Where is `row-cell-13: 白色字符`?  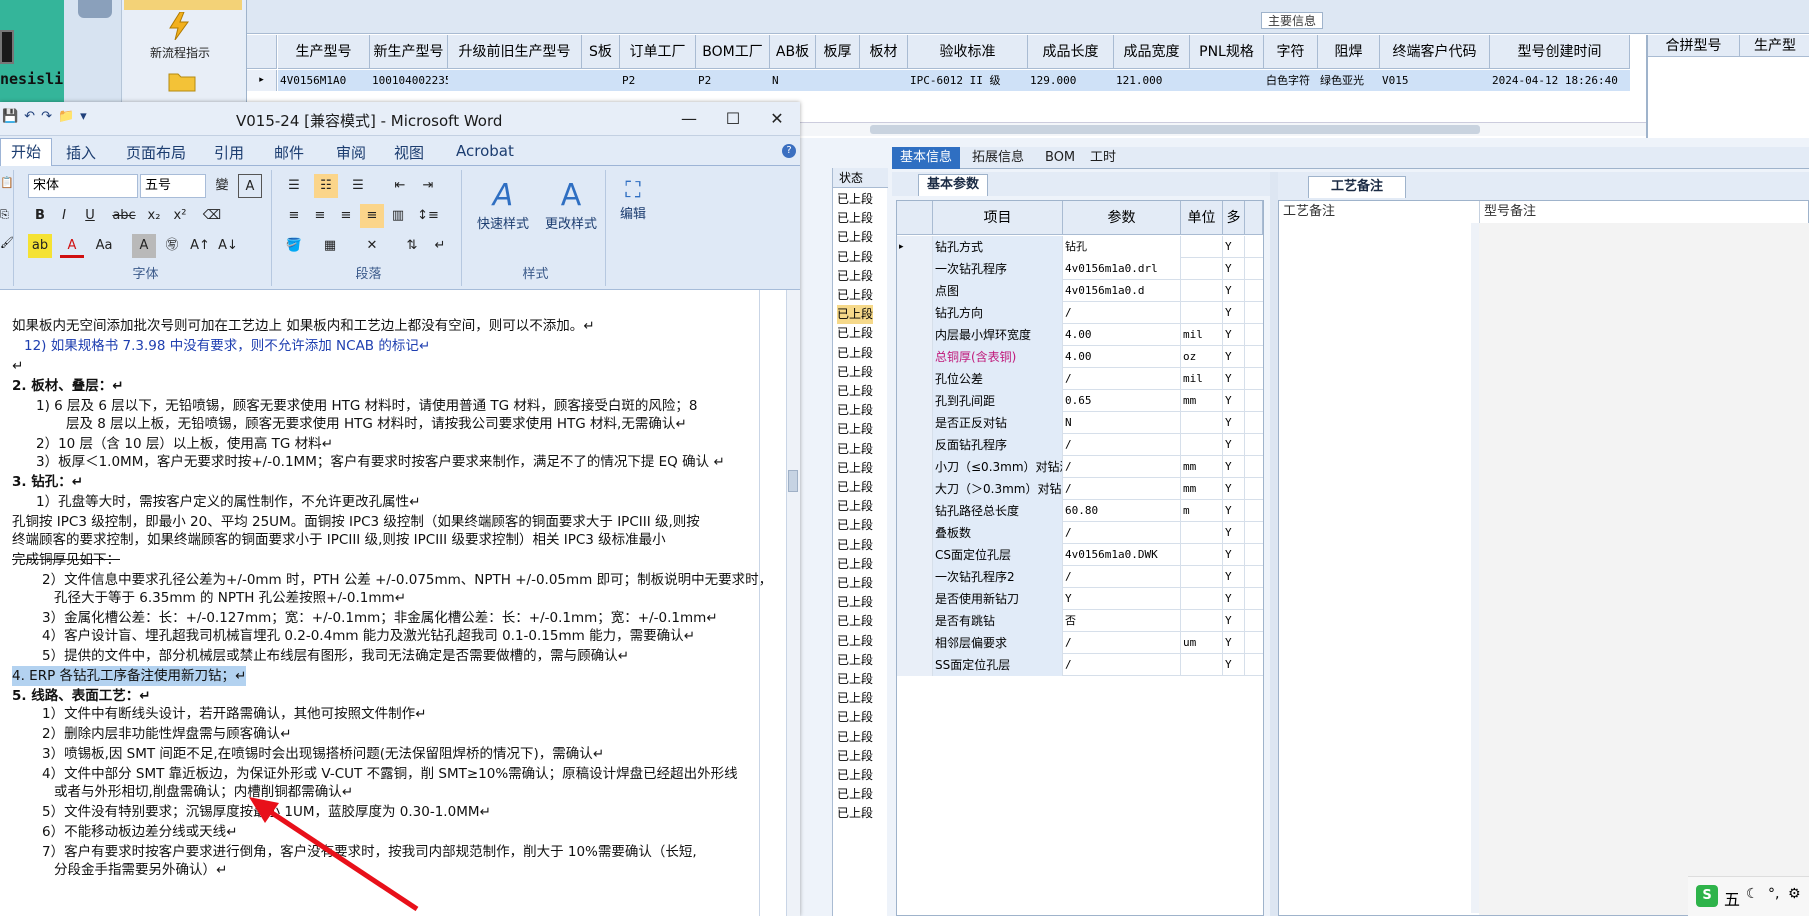 row-cell-13: 白色字符 is located at coordinates (1291, 80).